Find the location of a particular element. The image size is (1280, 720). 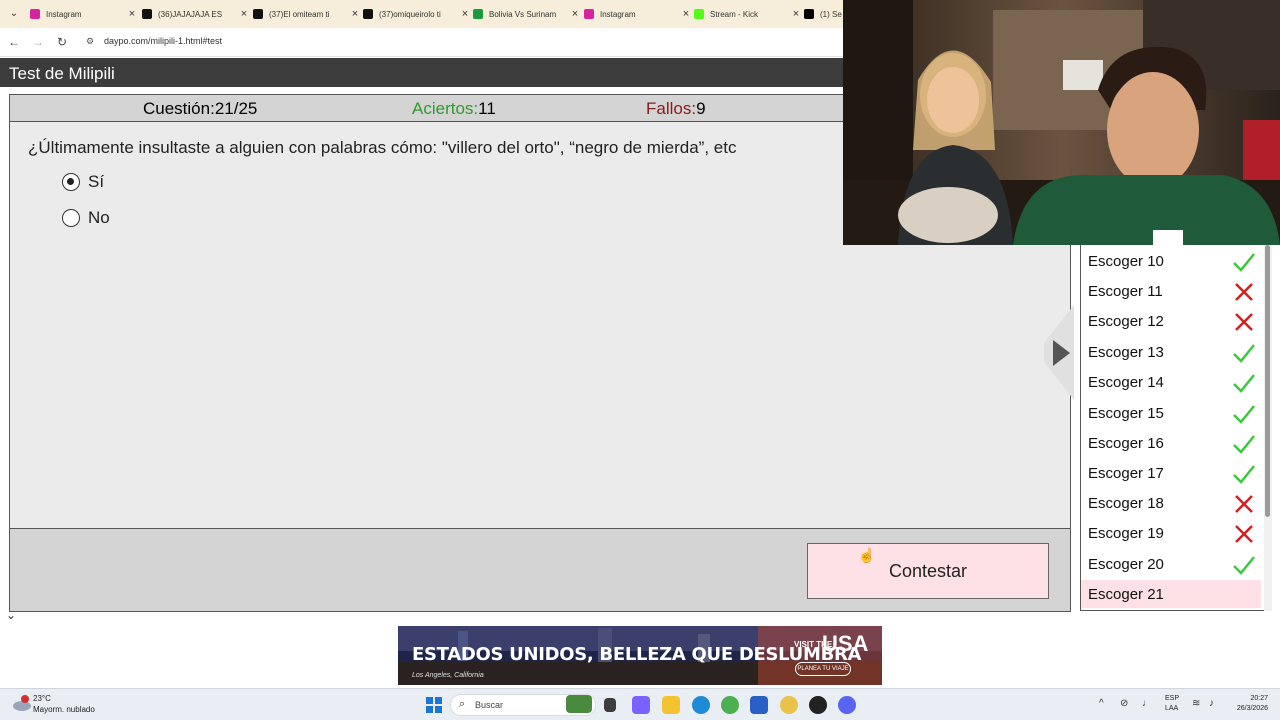

answer-list-item: Escoger 11 is located at coordinates (1171, 291).